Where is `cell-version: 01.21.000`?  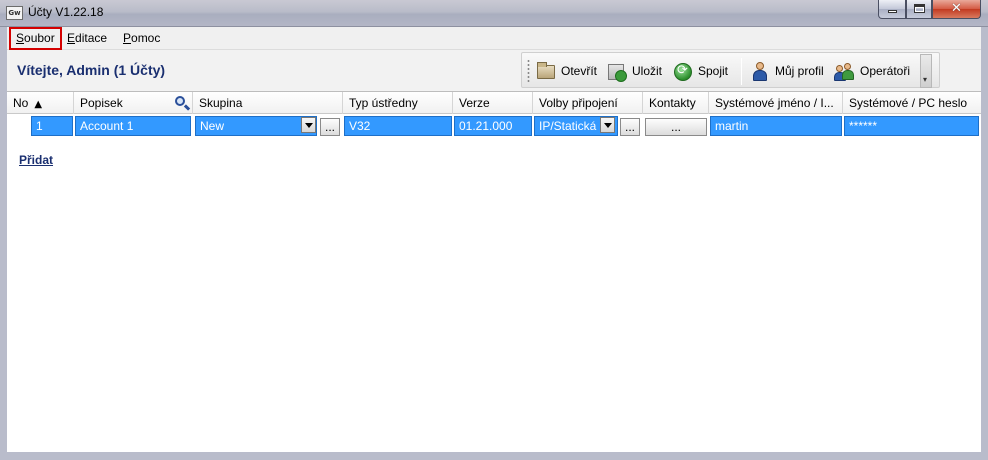 cell-version: 01.21.000 is located at coordinates (493, 126).